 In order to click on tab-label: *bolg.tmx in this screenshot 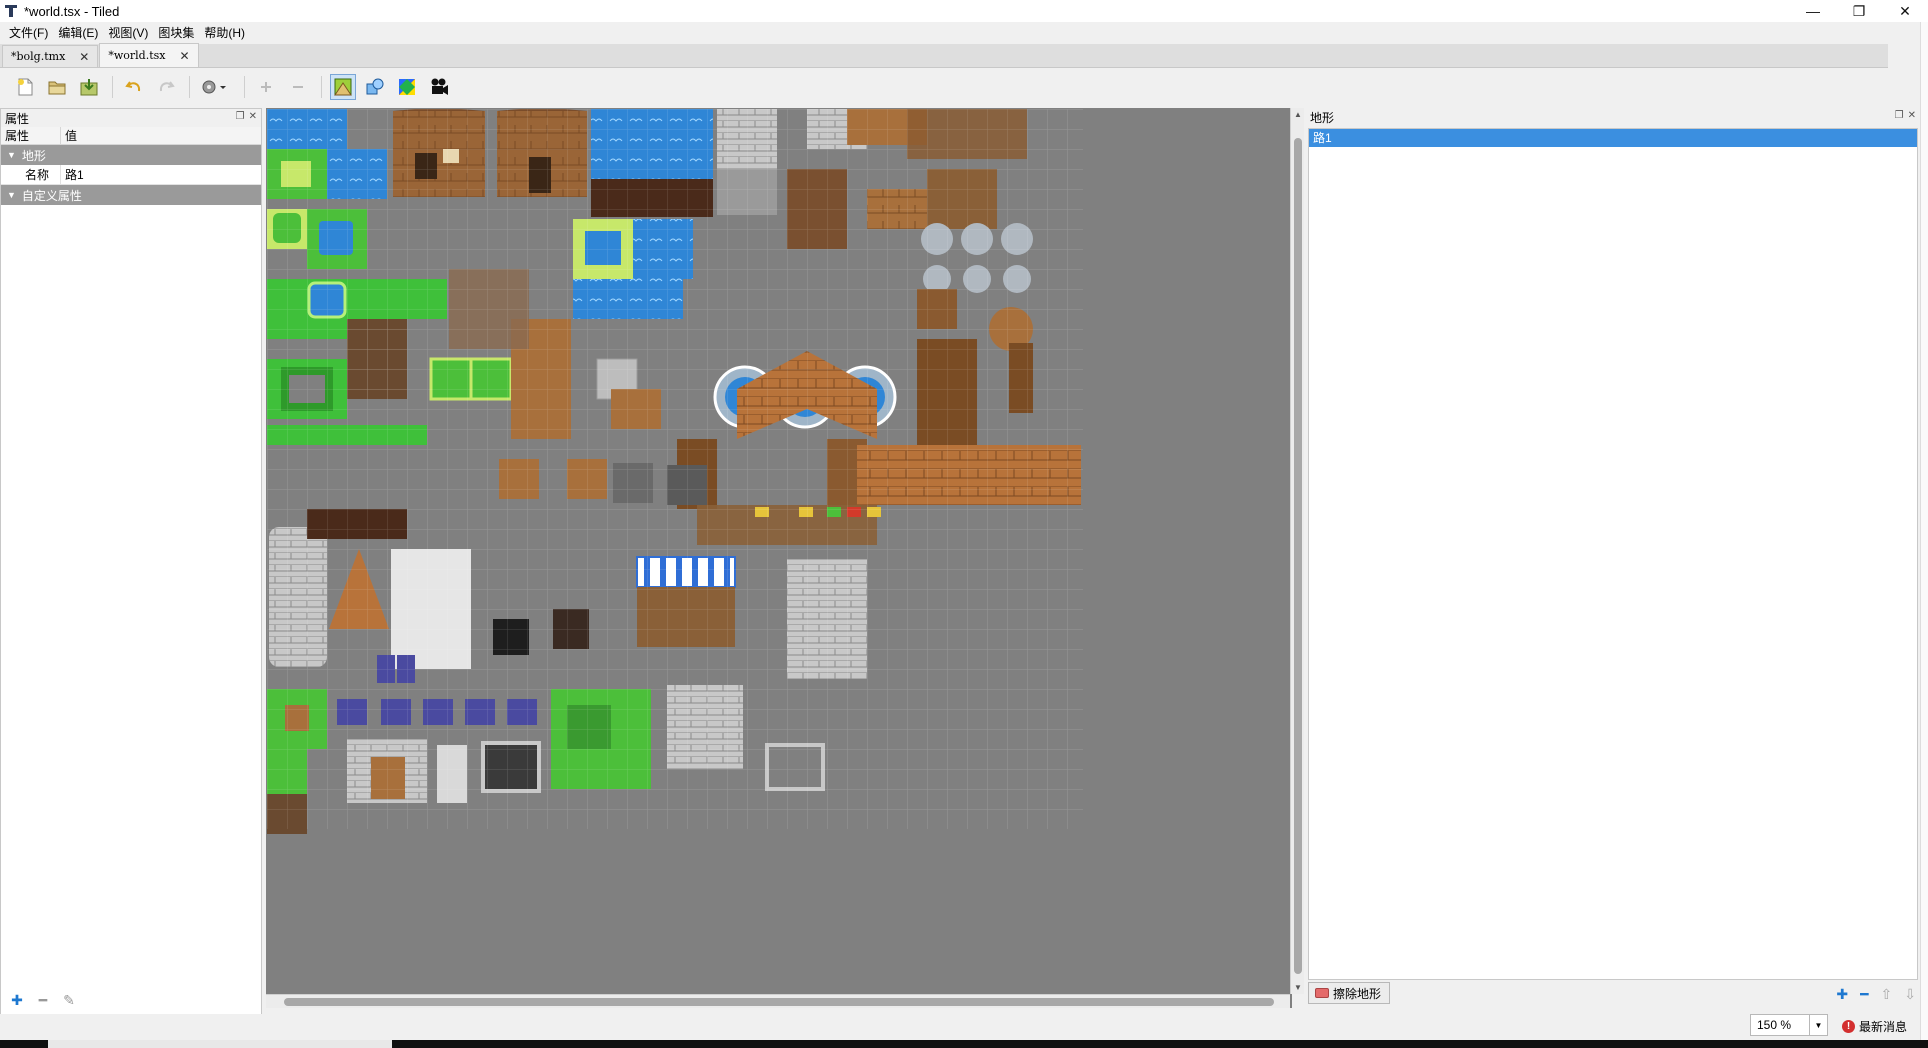, I will do `click(38, 56)`.